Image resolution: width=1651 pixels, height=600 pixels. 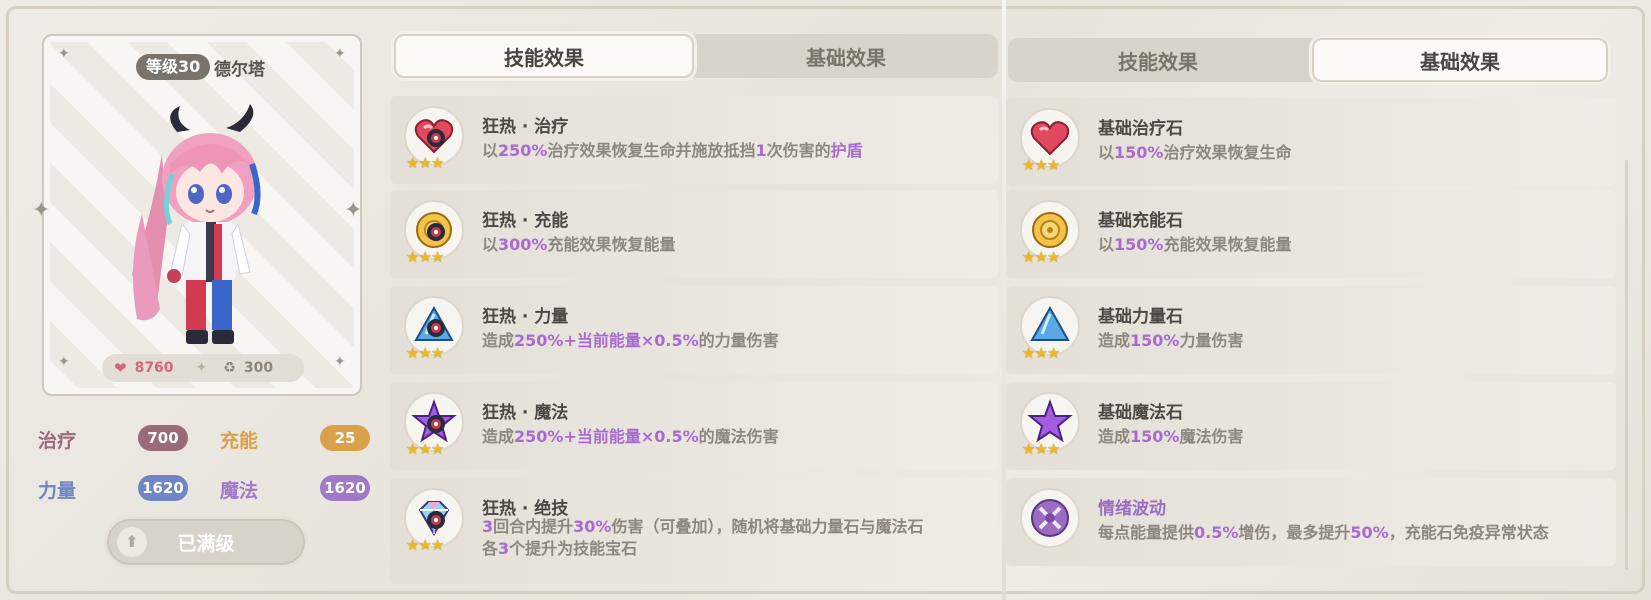 What do you see at coordinates (1050, 518) in the screenshot?
I see `crossed-swords-icon-graphic` at bounding box center [1050, 518].